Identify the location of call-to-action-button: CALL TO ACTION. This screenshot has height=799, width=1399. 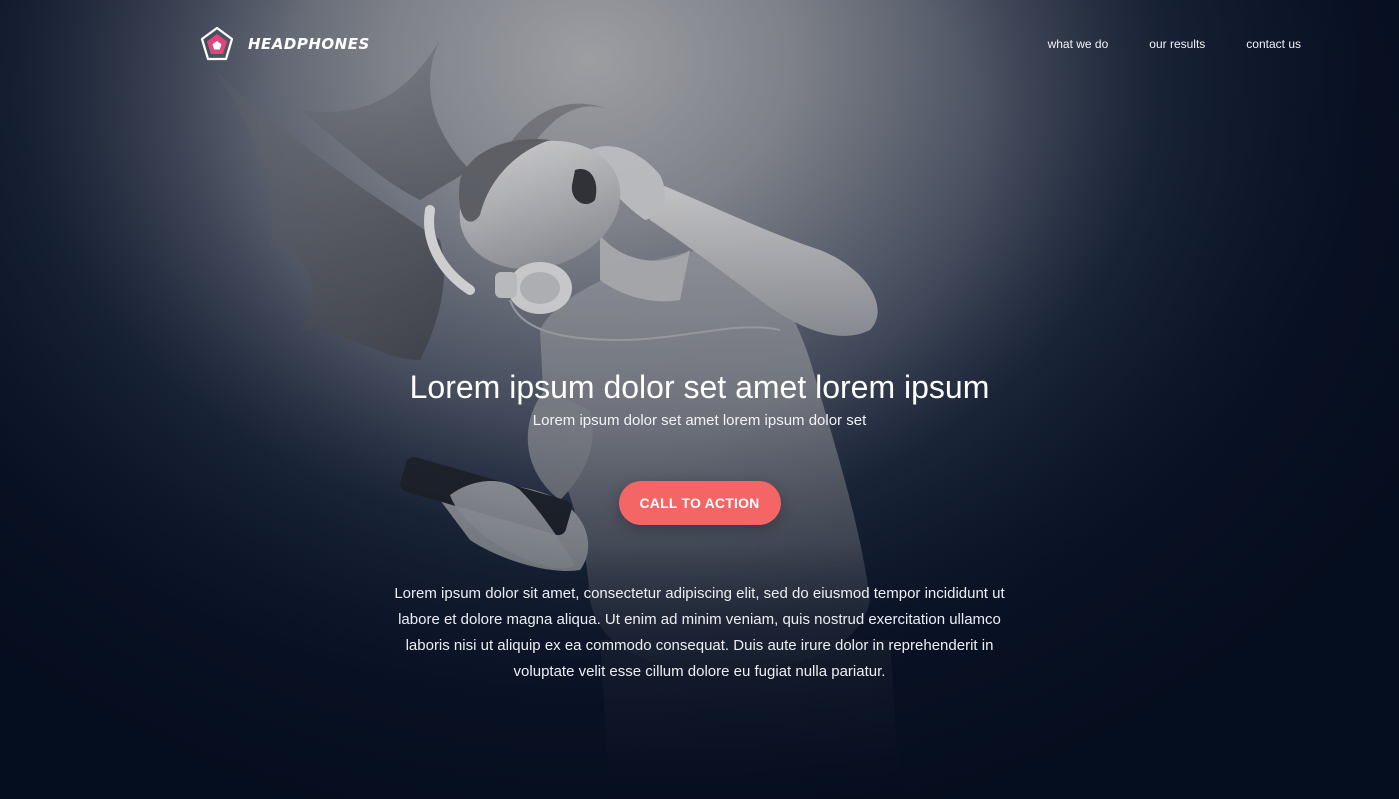
(699, 503).